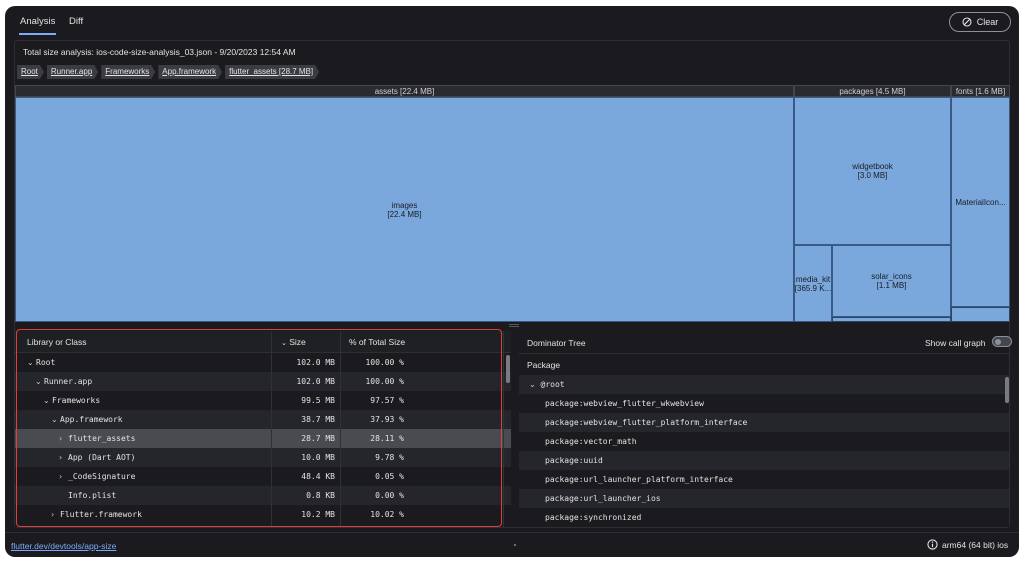  What do you see at coordinates (76, 21) in the screenshot?
I see `tab-diff: Diff` at bounding box center [76, 21].